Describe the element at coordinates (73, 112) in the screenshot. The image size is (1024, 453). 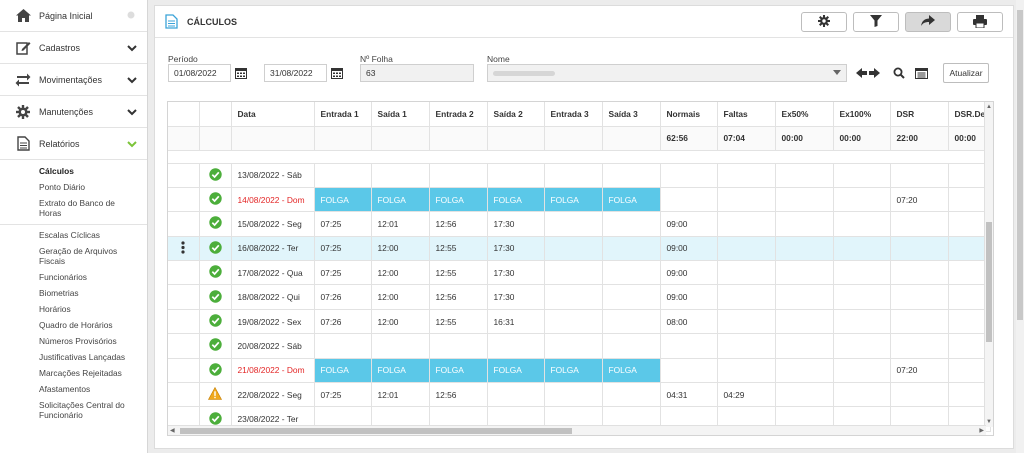
I see `nav-manutencoes: Manutenções` at that location.